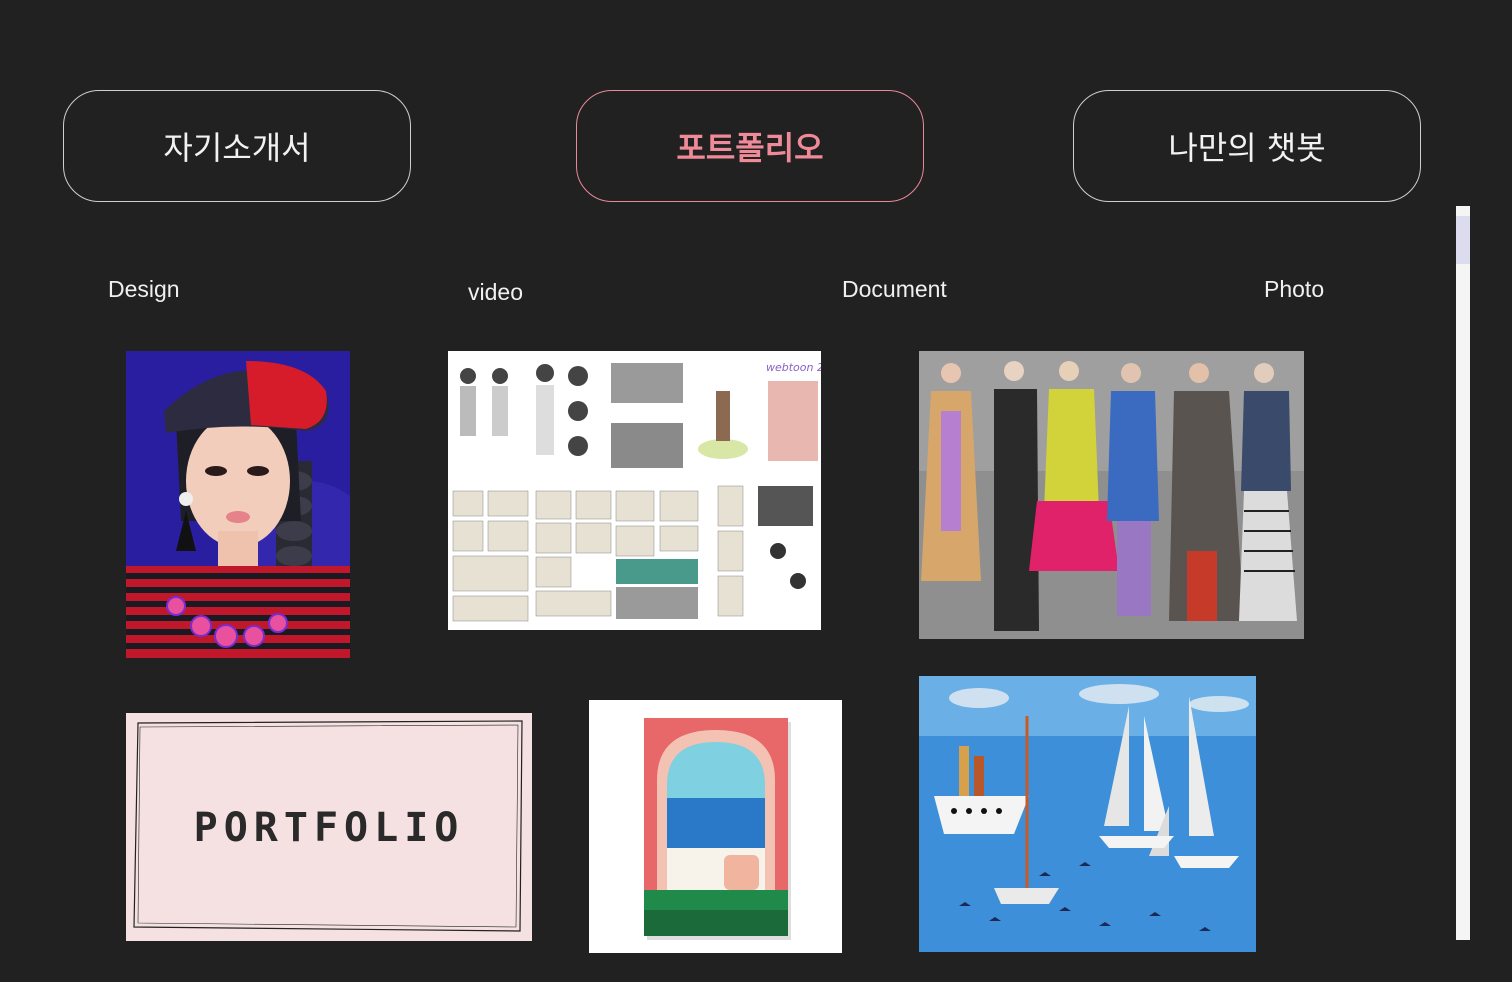 The width and height of the screenshot is (1512, 982). I want to click on portfolio-thumb-sailboat-painting, so click(1087, 814).